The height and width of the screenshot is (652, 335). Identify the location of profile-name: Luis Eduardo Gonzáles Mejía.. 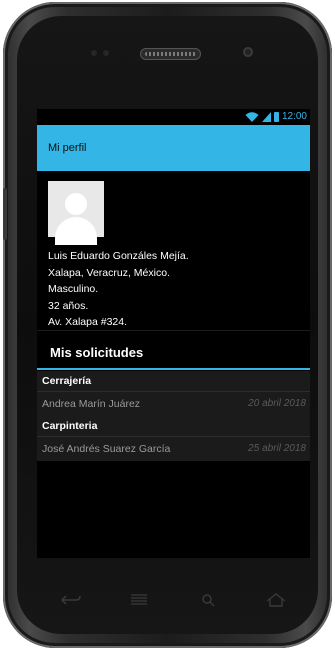
(118, 256).